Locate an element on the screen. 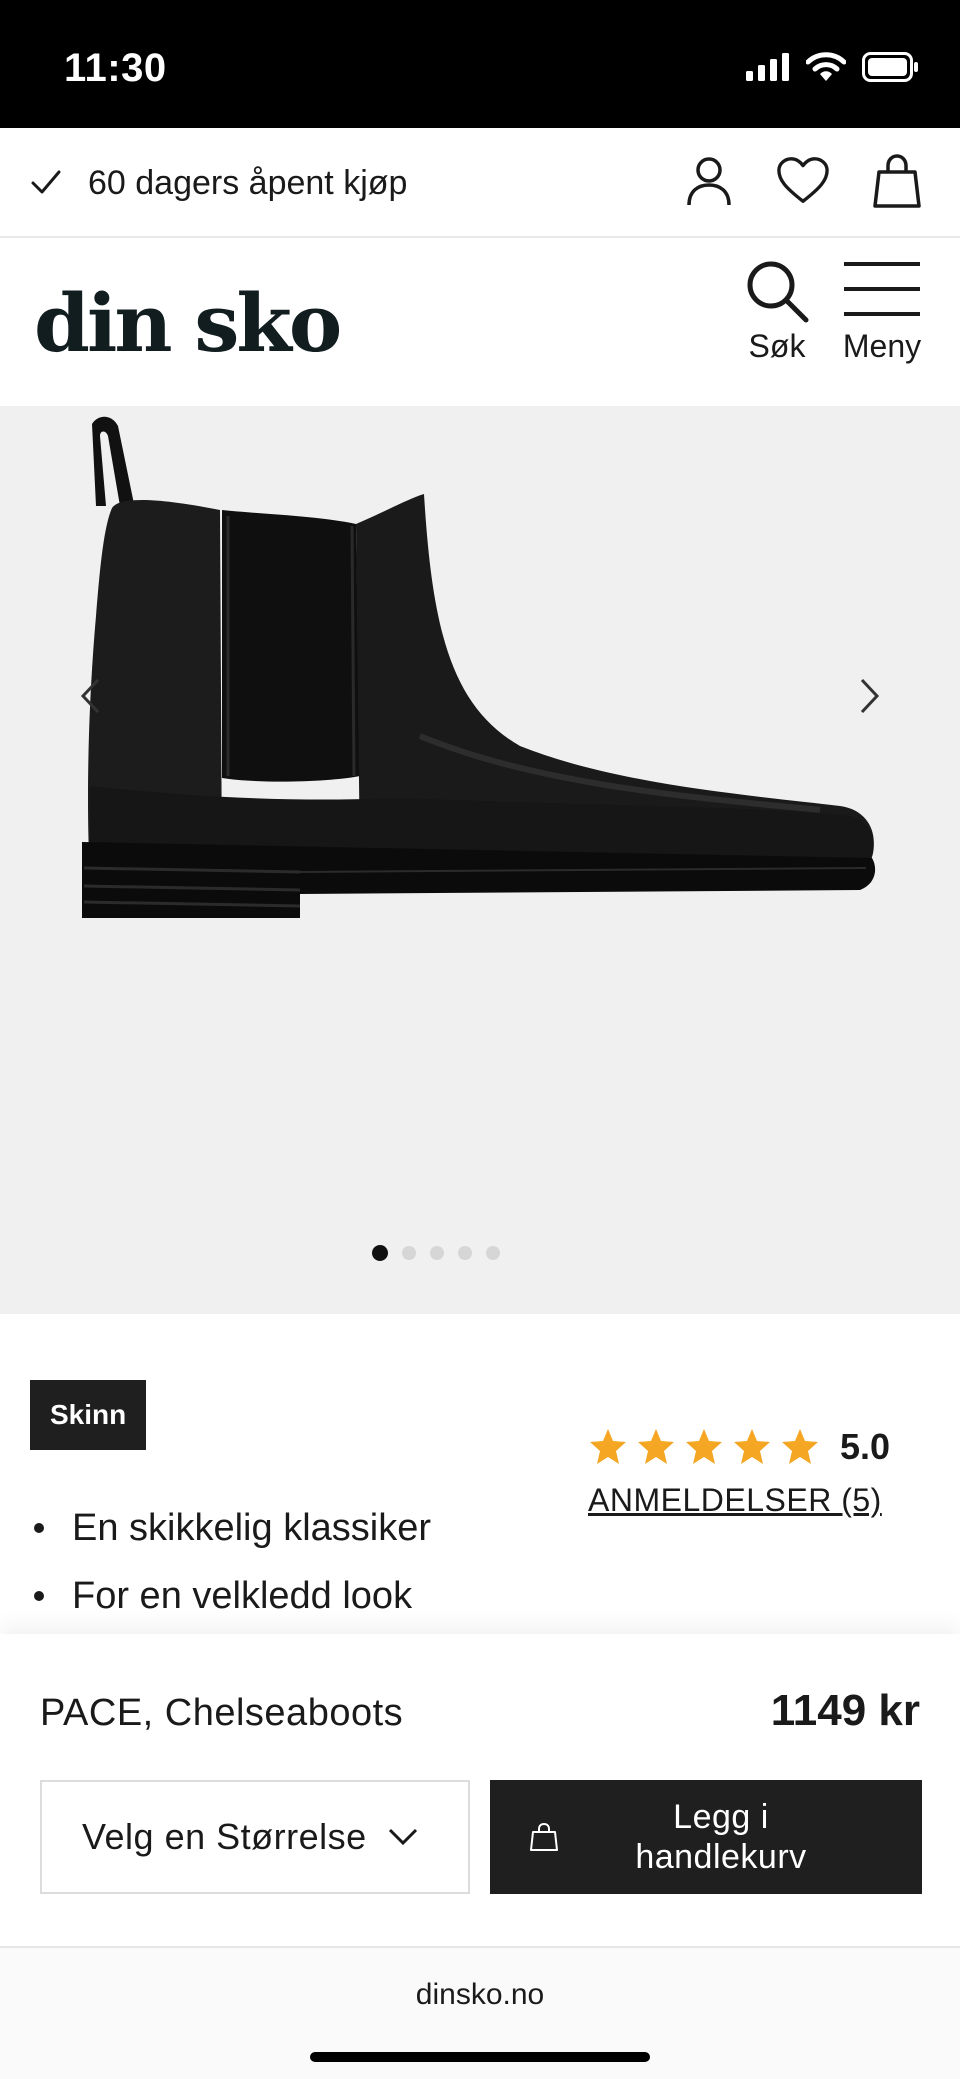 Image resolution: width=960 pixels, height=2079 pixels. user-icon is located at coordinates (709, 181).